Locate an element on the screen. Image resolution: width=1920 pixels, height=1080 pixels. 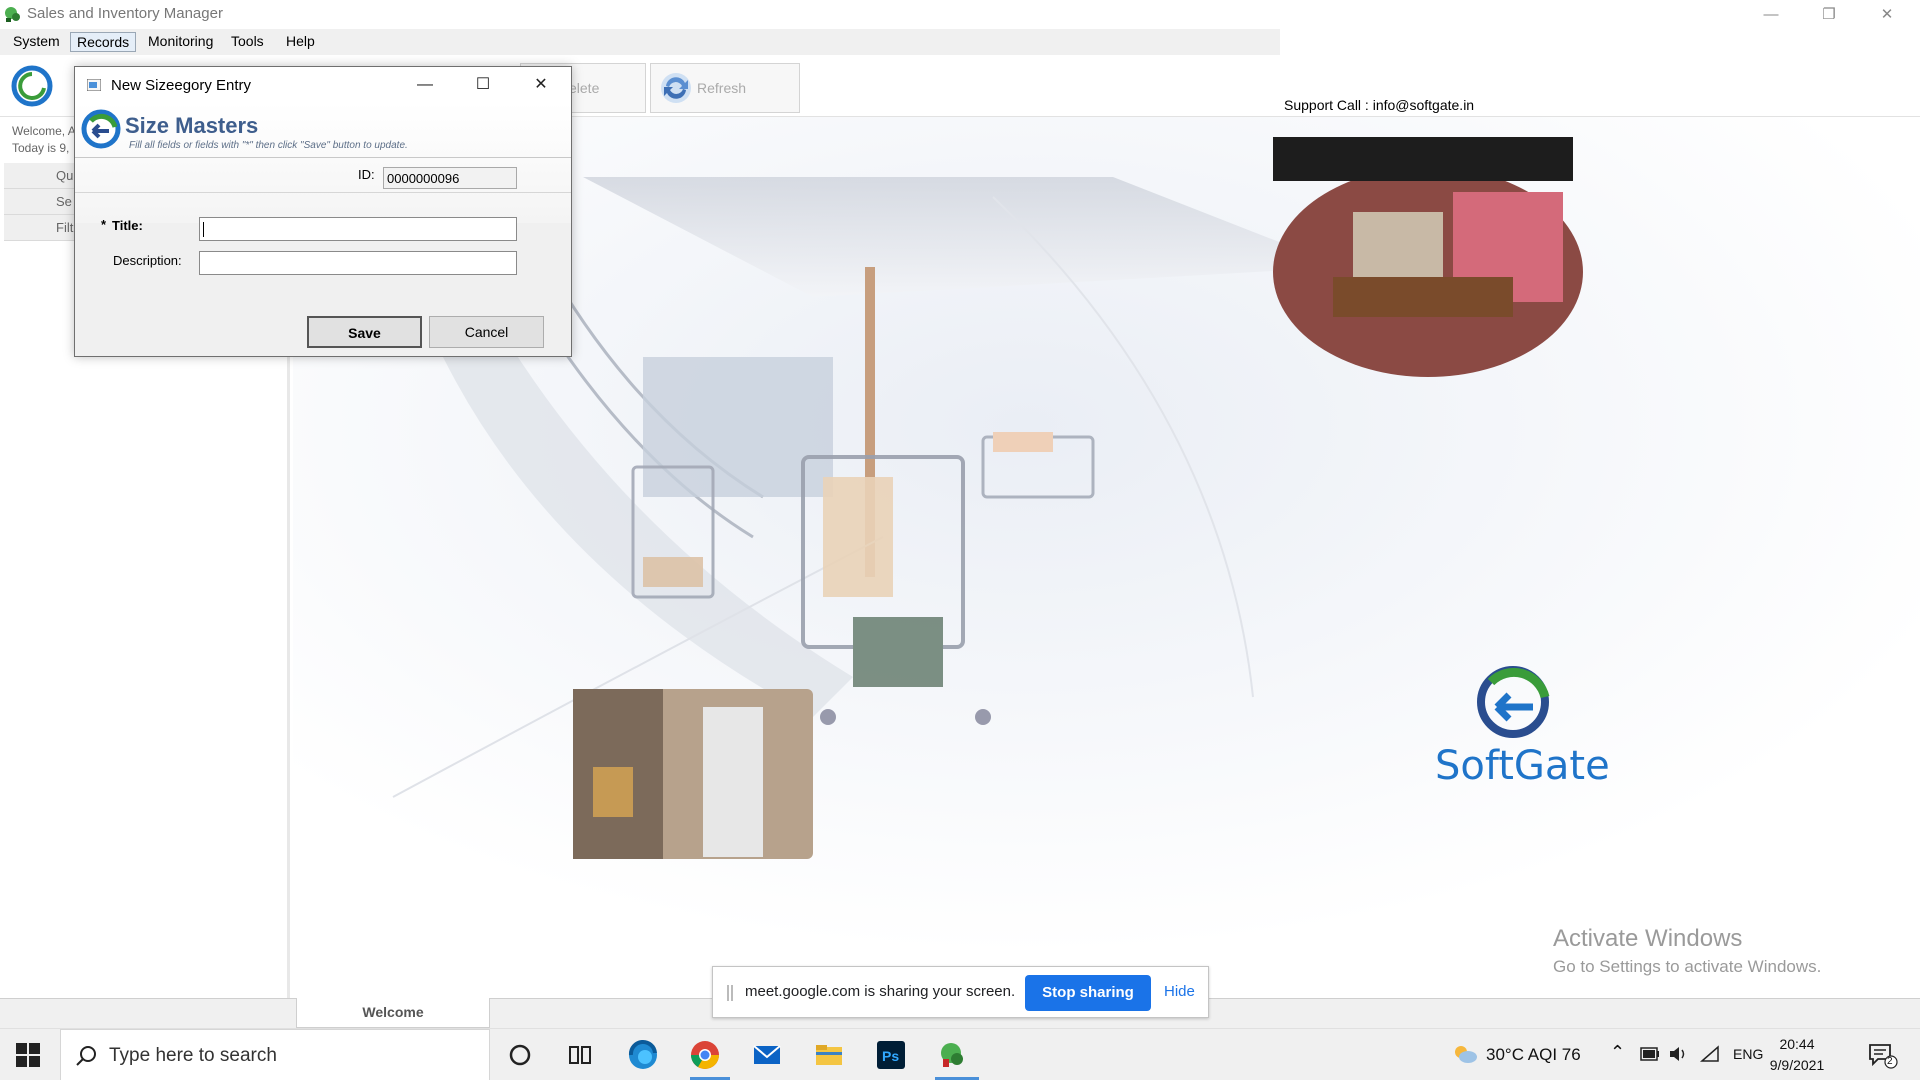
activate-line2: Go to Settings to activate Windows. is located at coordinates (1687, 966).